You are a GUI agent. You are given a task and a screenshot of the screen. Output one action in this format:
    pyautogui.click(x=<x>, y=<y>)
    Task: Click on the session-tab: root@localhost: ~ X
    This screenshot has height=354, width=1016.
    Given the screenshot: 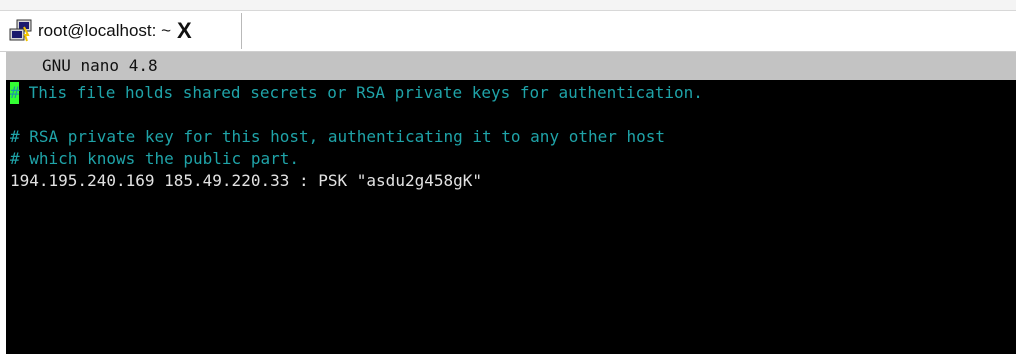 What is the action you would take?
    pyautogui.click(x=124, y=31)
    